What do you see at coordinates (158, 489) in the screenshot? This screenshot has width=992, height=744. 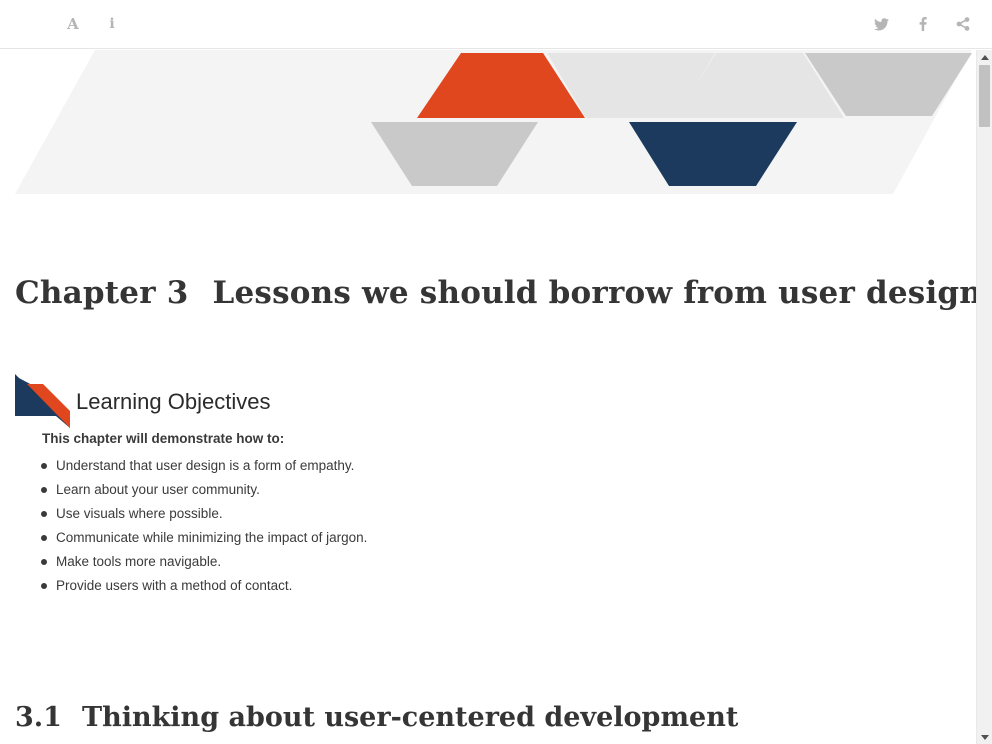 I see `list-item-text: Learn about your user community.` at bounding box center [158, 489].